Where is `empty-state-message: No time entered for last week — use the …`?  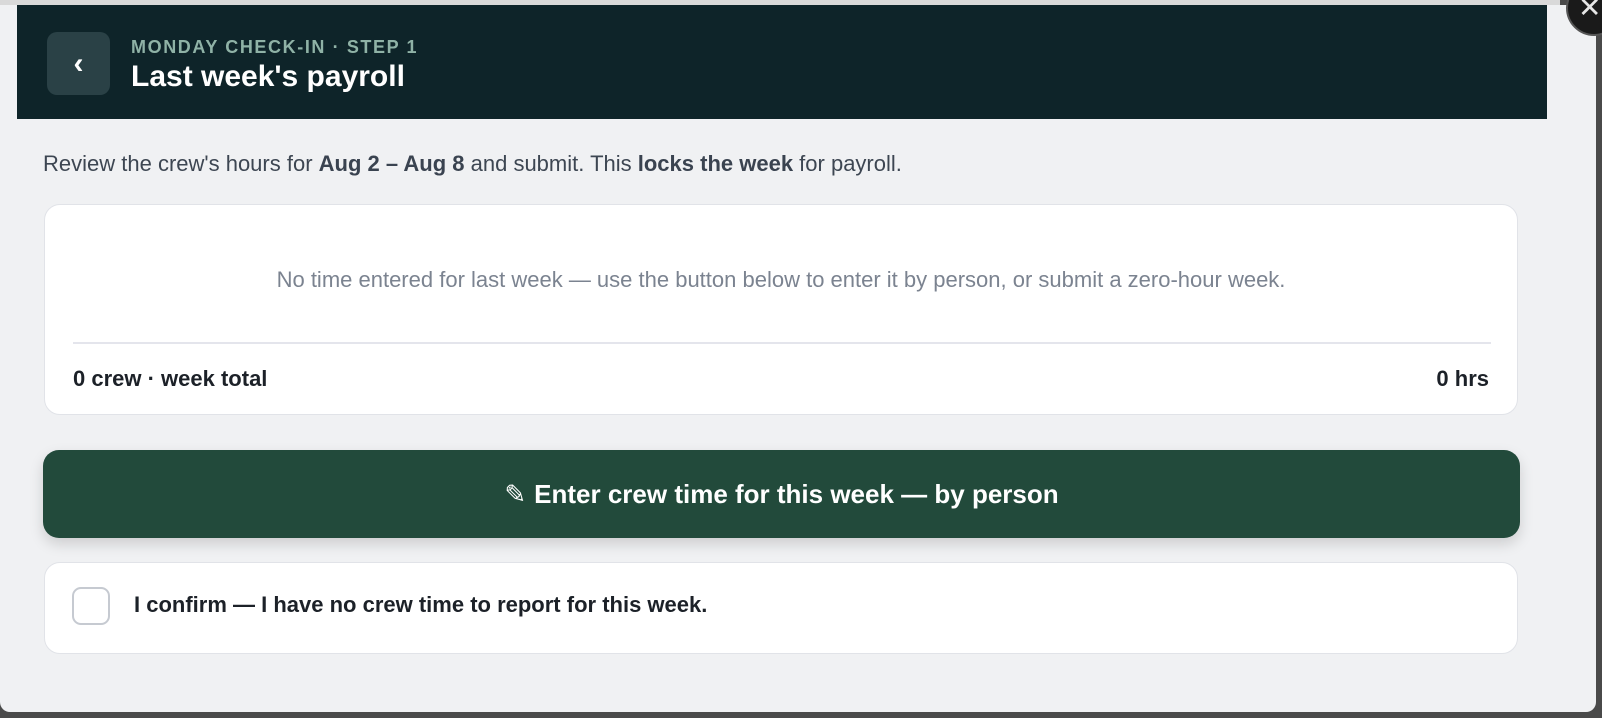 empty-state-message: No time entered for last week — use the … is located at coordinates (781, 279).